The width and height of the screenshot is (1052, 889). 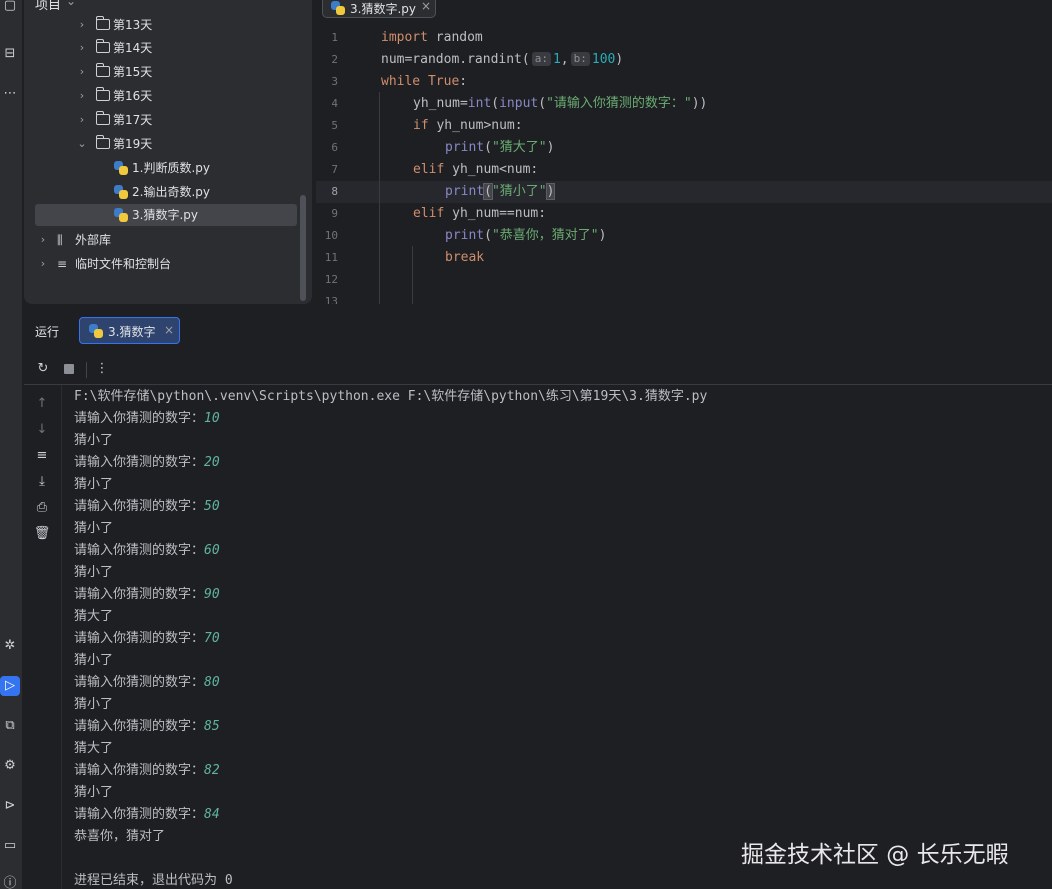 I want to click on line-number: 3, so click(x=334, y=81).